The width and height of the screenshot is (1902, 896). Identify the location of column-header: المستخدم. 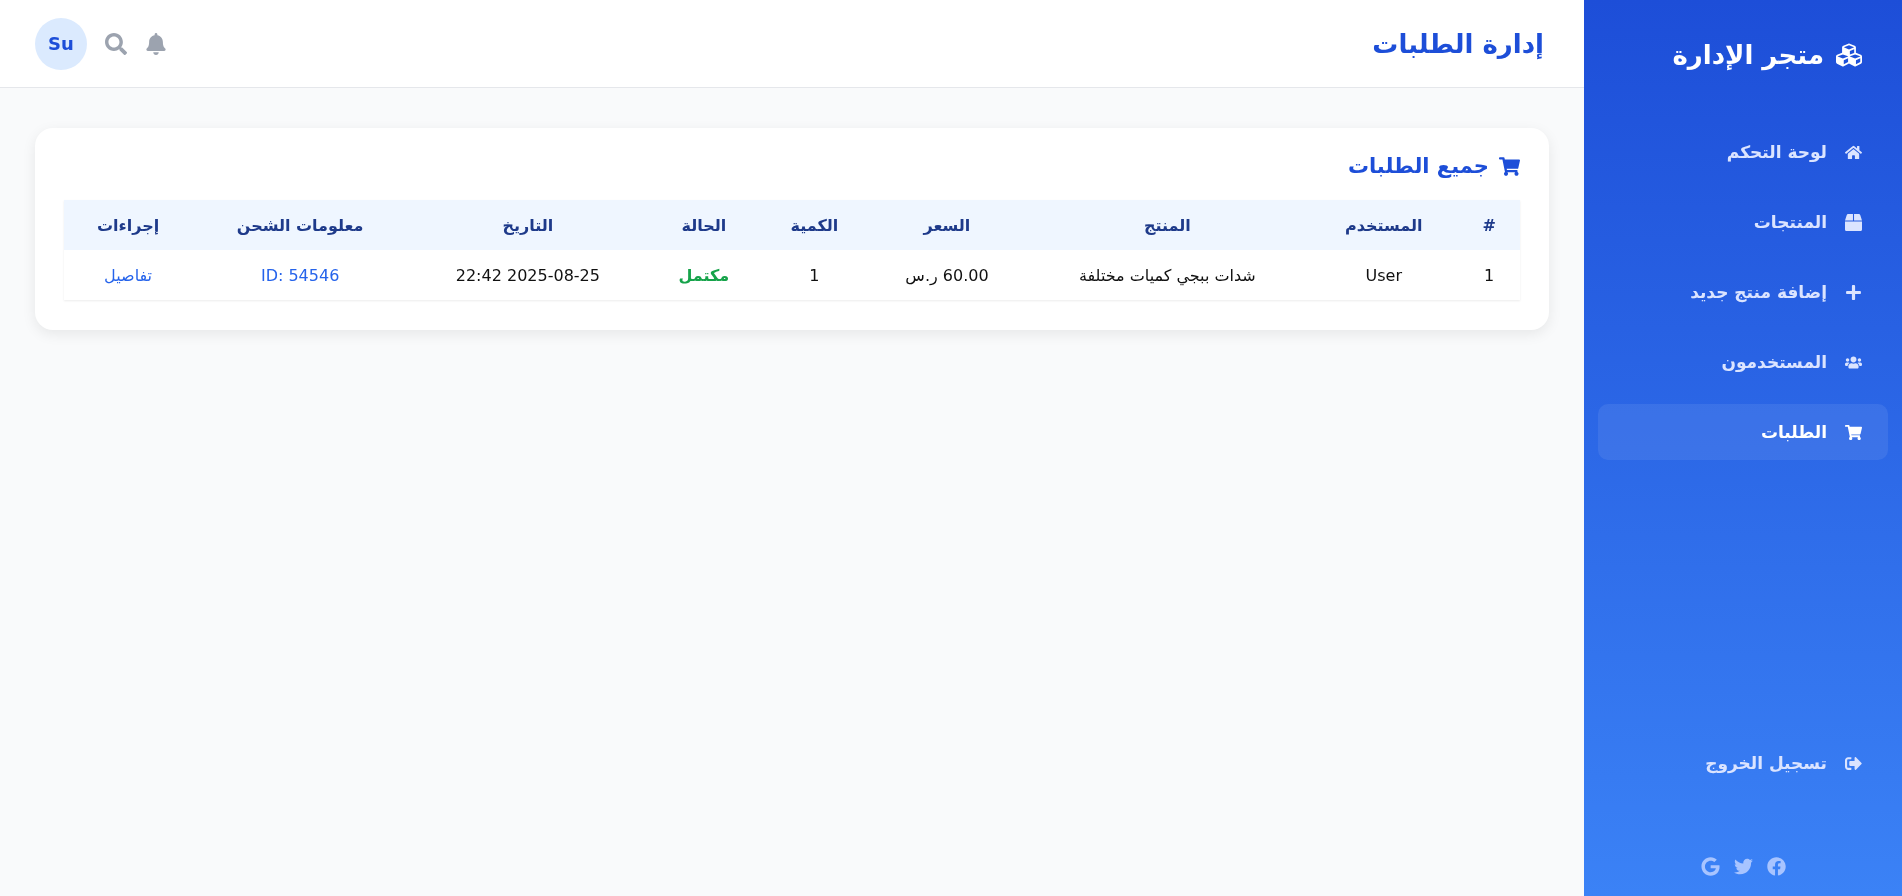
(1384, 225).